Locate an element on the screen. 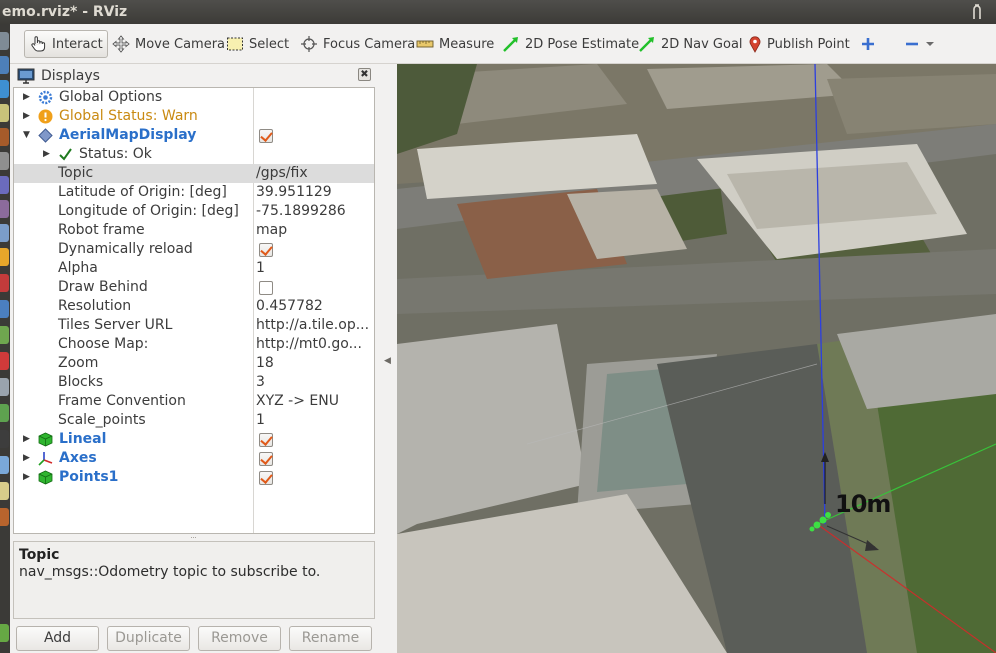 Image resolution: width=996 pixels, height=653 pixels. property-row-blocks: Blocks 3 is located at coordinates (194, 382).